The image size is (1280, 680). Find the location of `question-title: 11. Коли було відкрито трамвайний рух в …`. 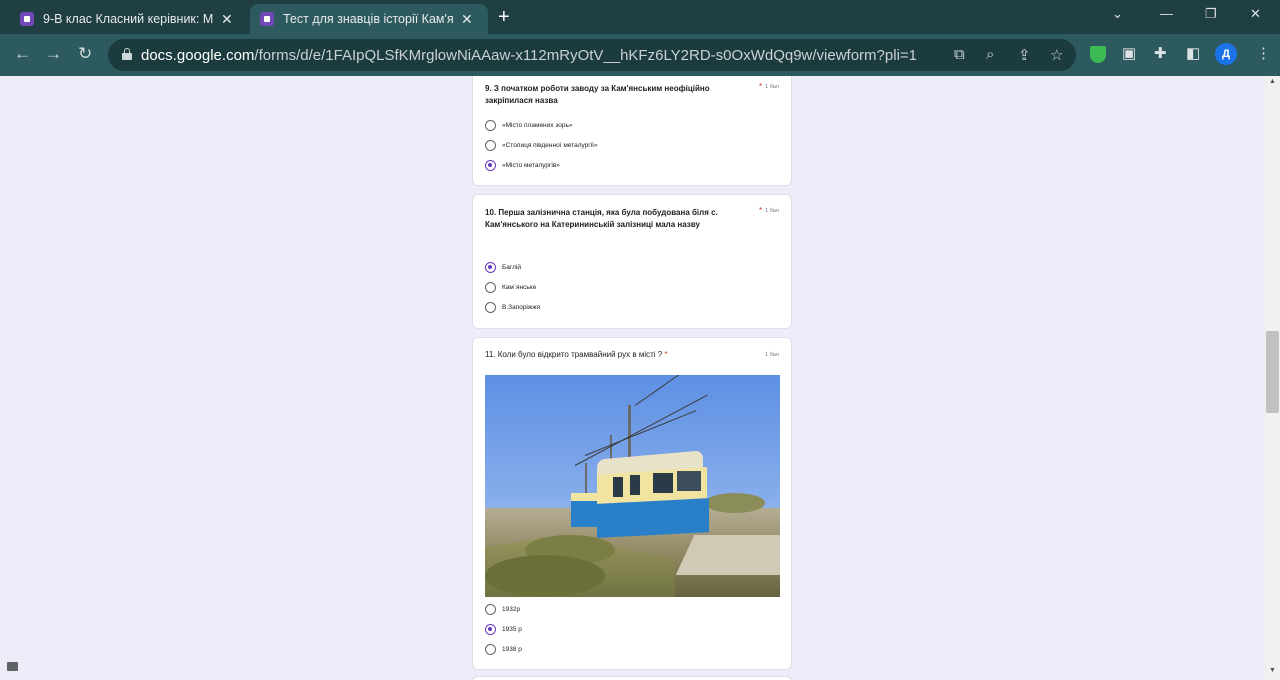

question-title: 11. Коли було відкрито трамвайний рух в … is located at coordinates (576, 354).